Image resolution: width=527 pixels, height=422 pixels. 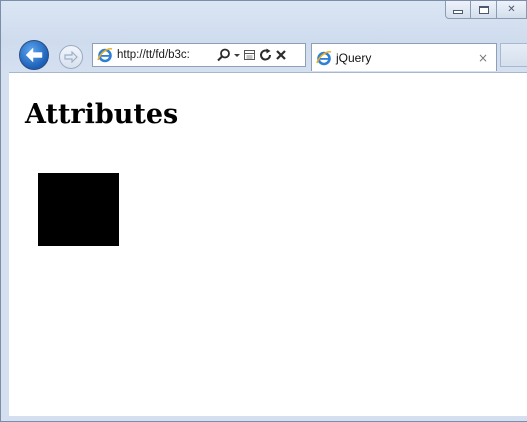 I want to click on address-dropdown-button, so click(x=237, y=55).